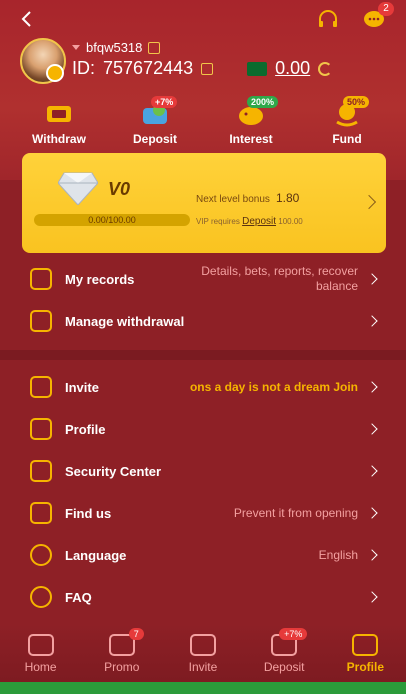 The height and width of the screenshot is (694, 406). I want to click on tab-label: Invite, so click(203, 667).